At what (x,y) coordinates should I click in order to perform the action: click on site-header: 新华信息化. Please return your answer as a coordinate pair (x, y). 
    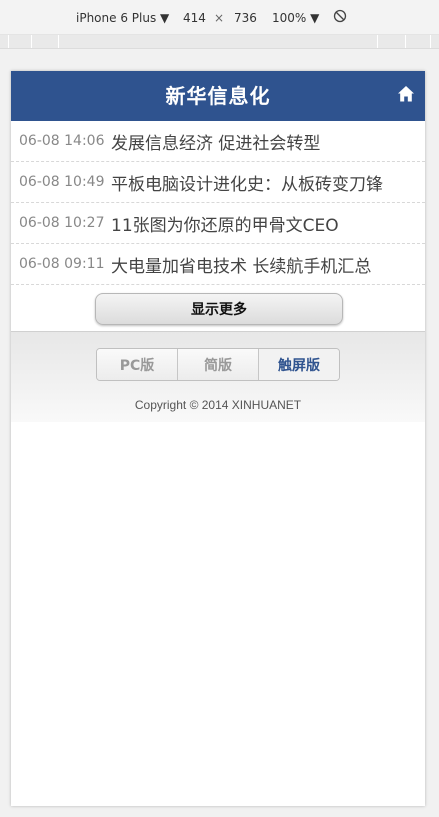
    Looking at the image, I should click on (218, 96).